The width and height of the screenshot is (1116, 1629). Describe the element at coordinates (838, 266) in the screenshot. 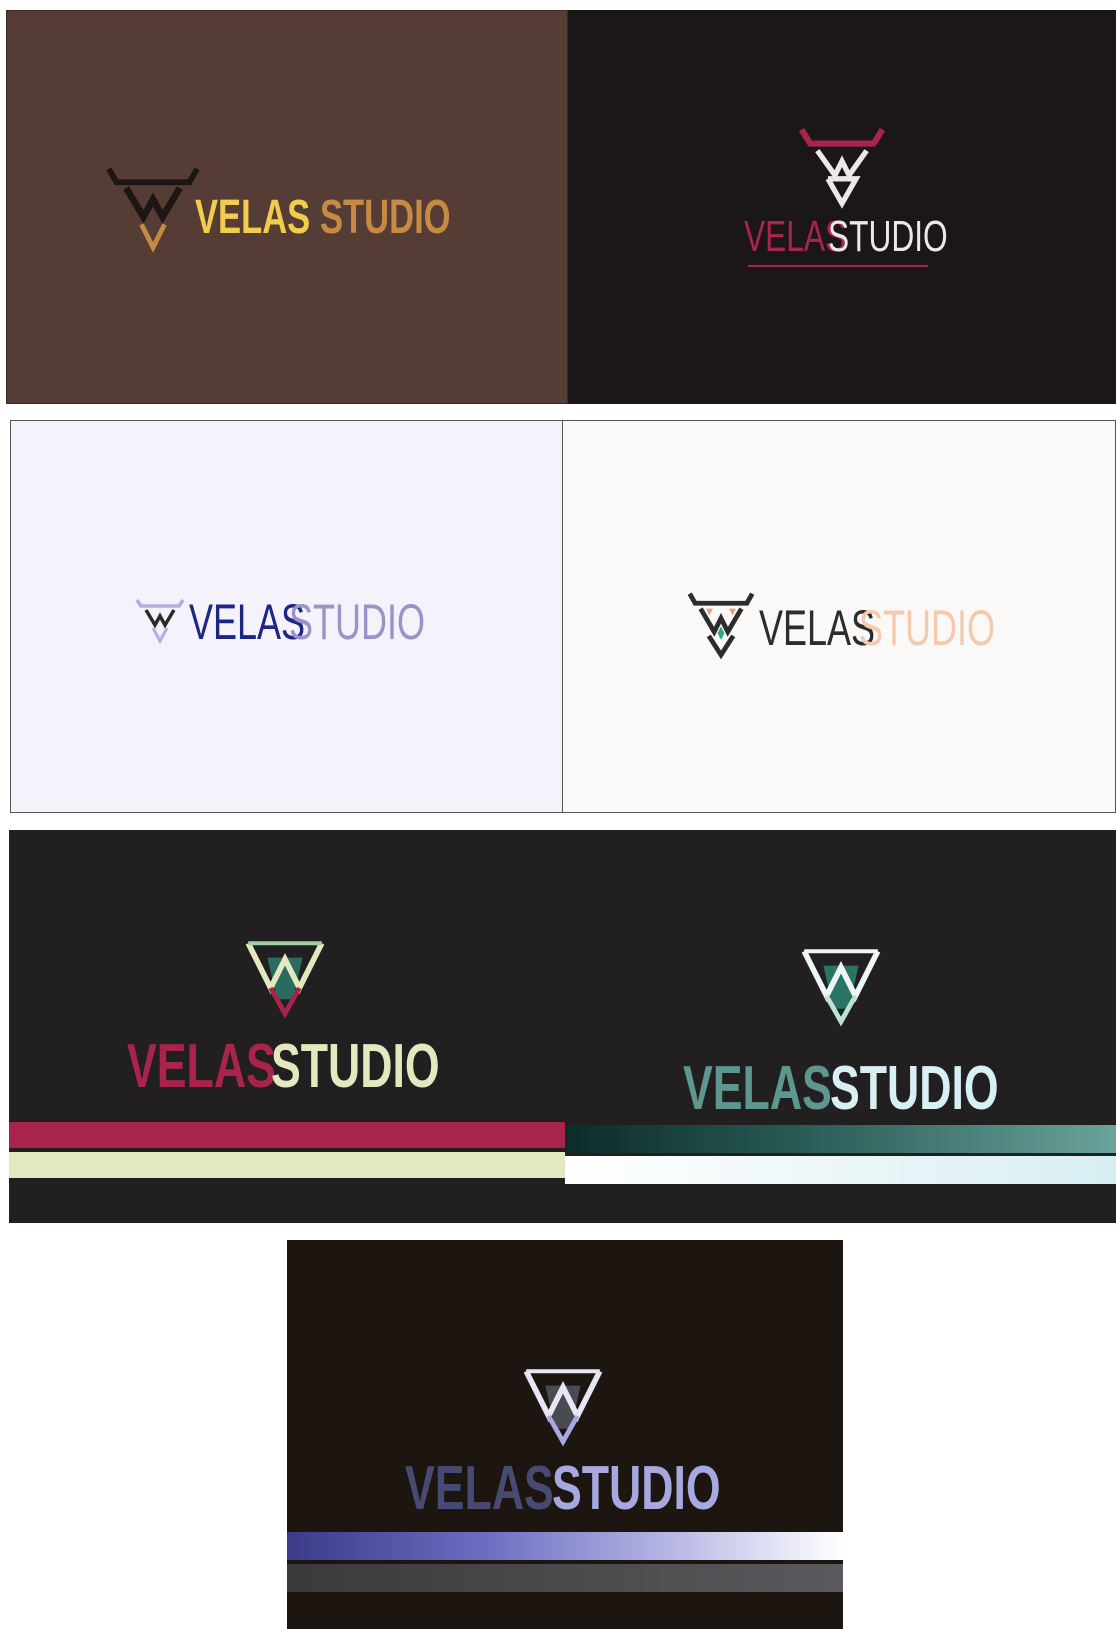

I see `underline-rule` at that location.